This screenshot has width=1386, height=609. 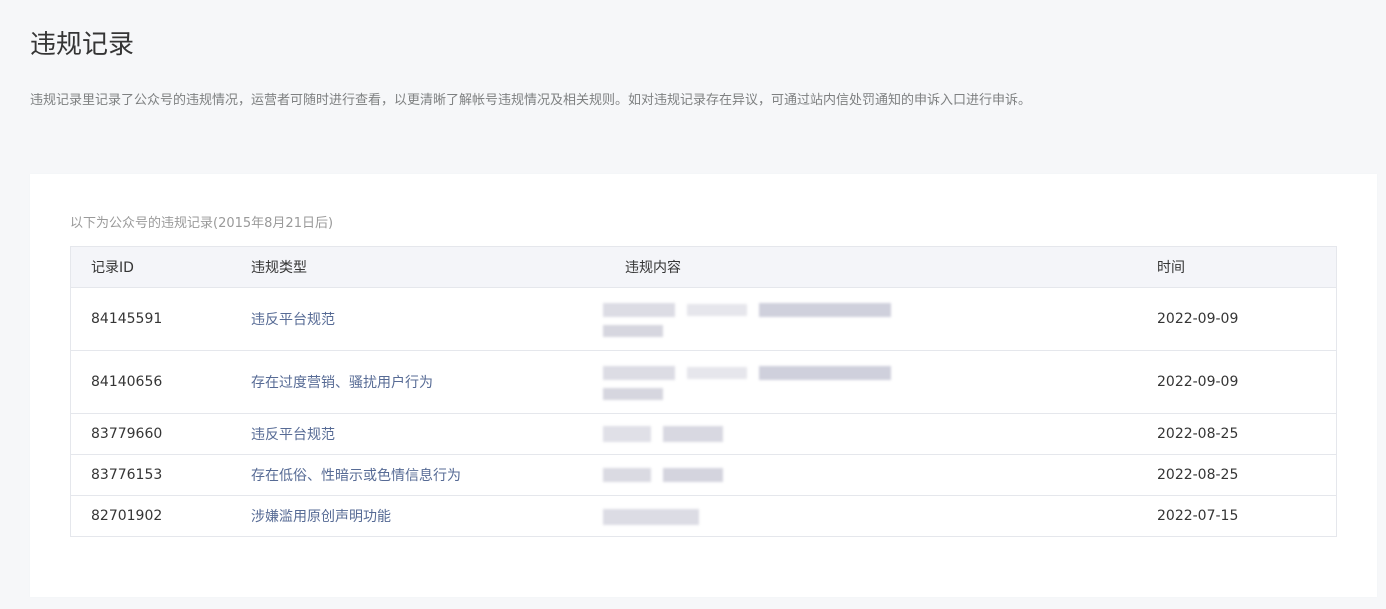 I want to click on table-row: 84140656 存在过度营销、骚扰用户行为 2022-09-09, so click(x=703, y=382).